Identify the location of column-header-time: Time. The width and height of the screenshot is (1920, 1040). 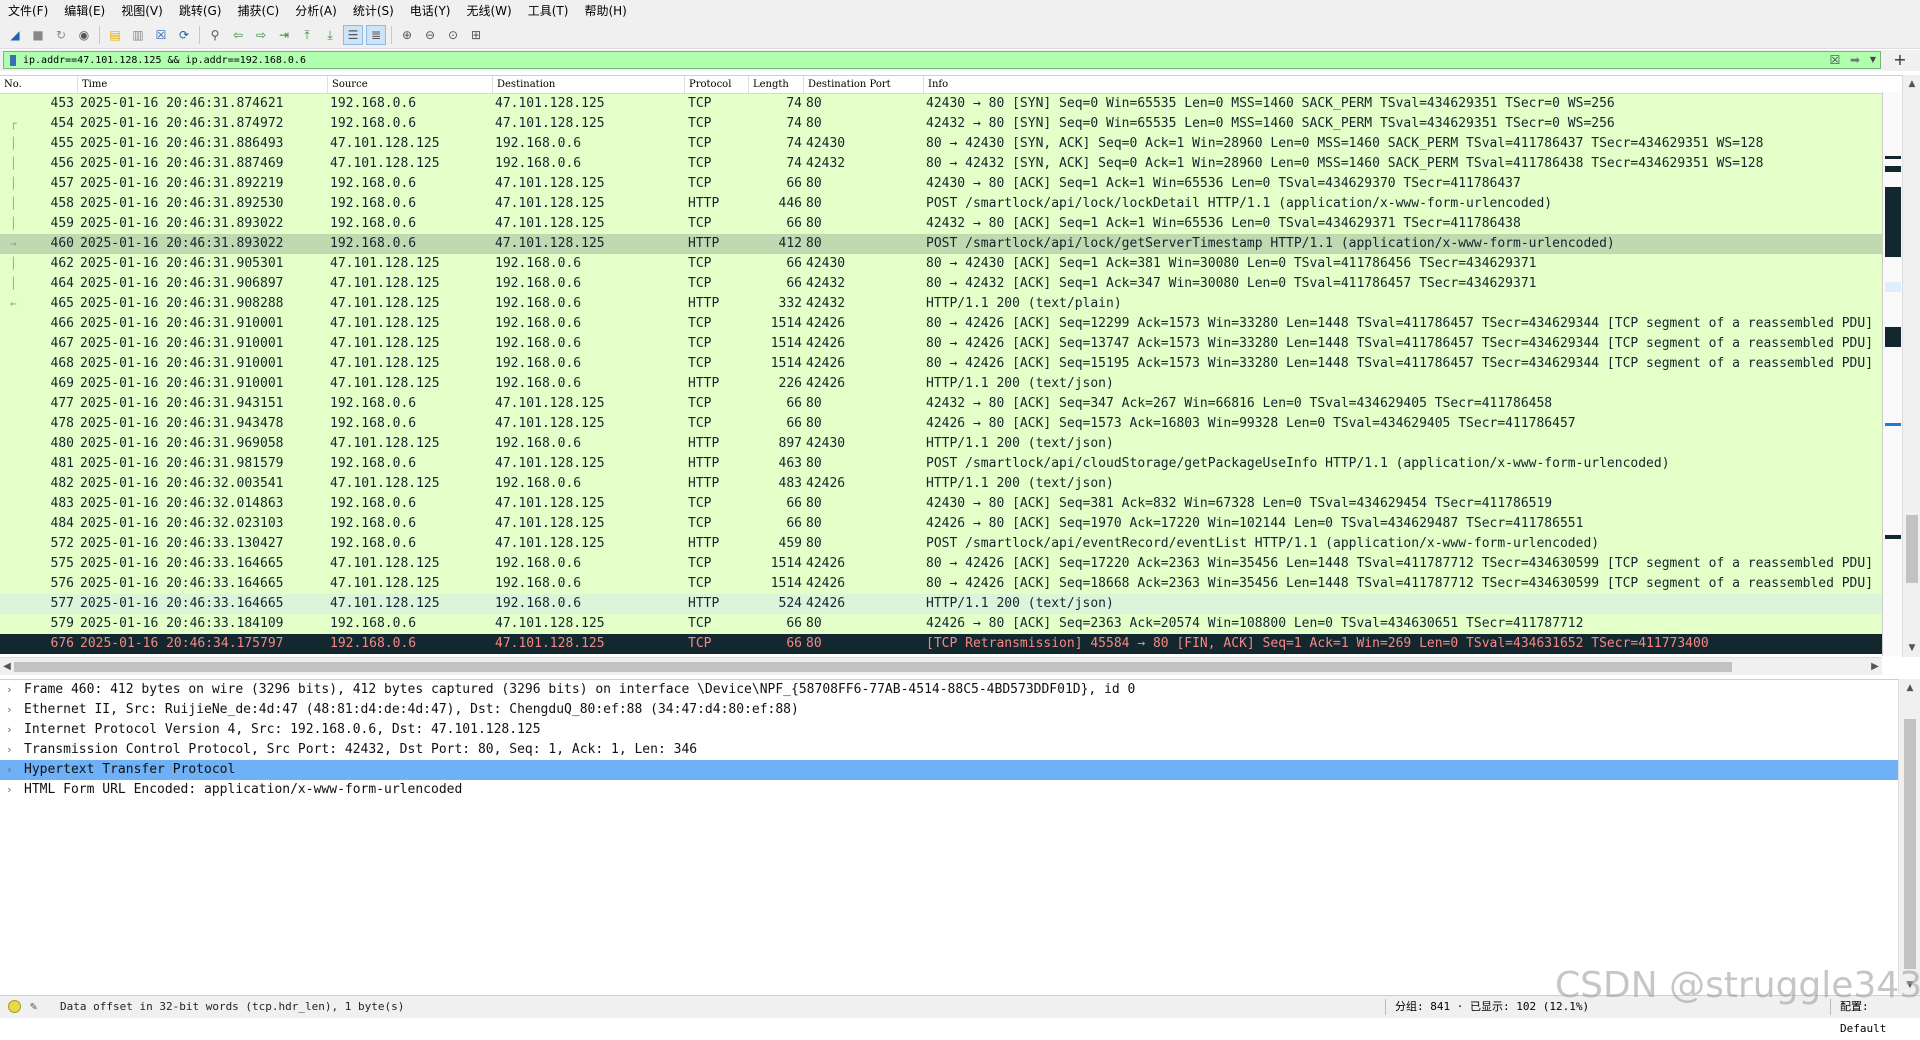
(203, 84).